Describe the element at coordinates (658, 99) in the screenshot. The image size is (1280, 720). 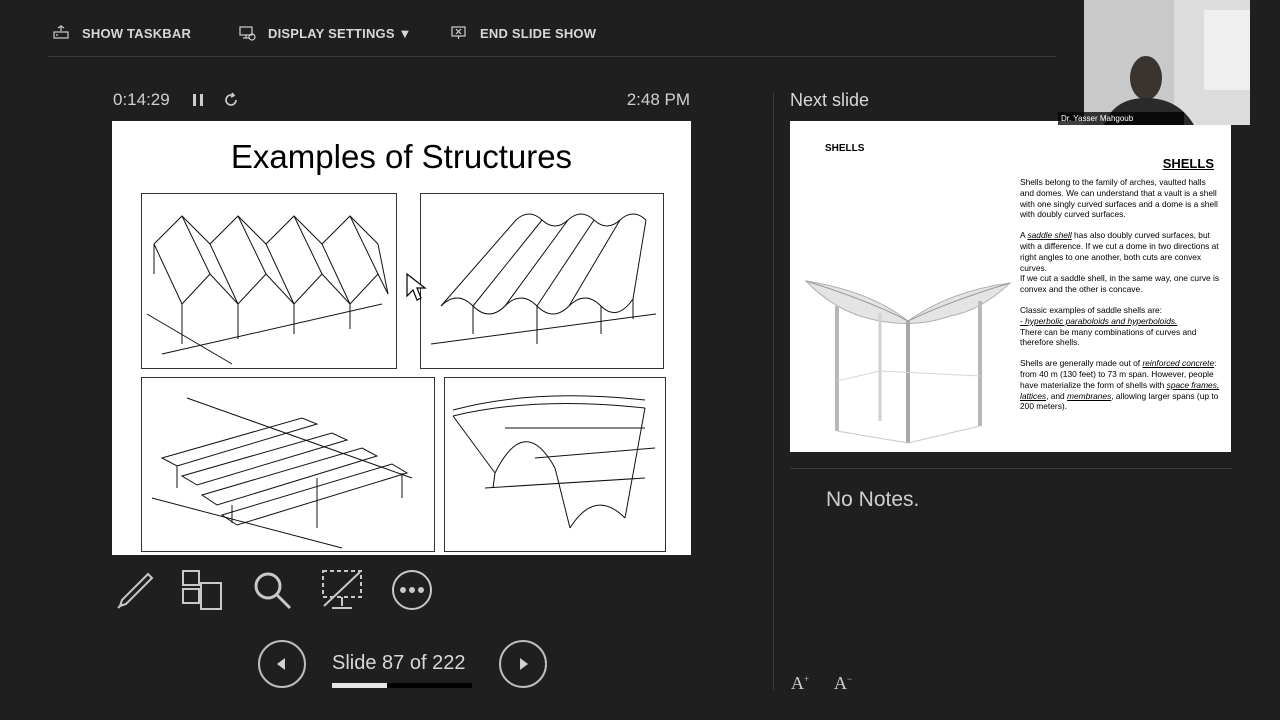
I see `current-time: 2:48 PM` at that location.